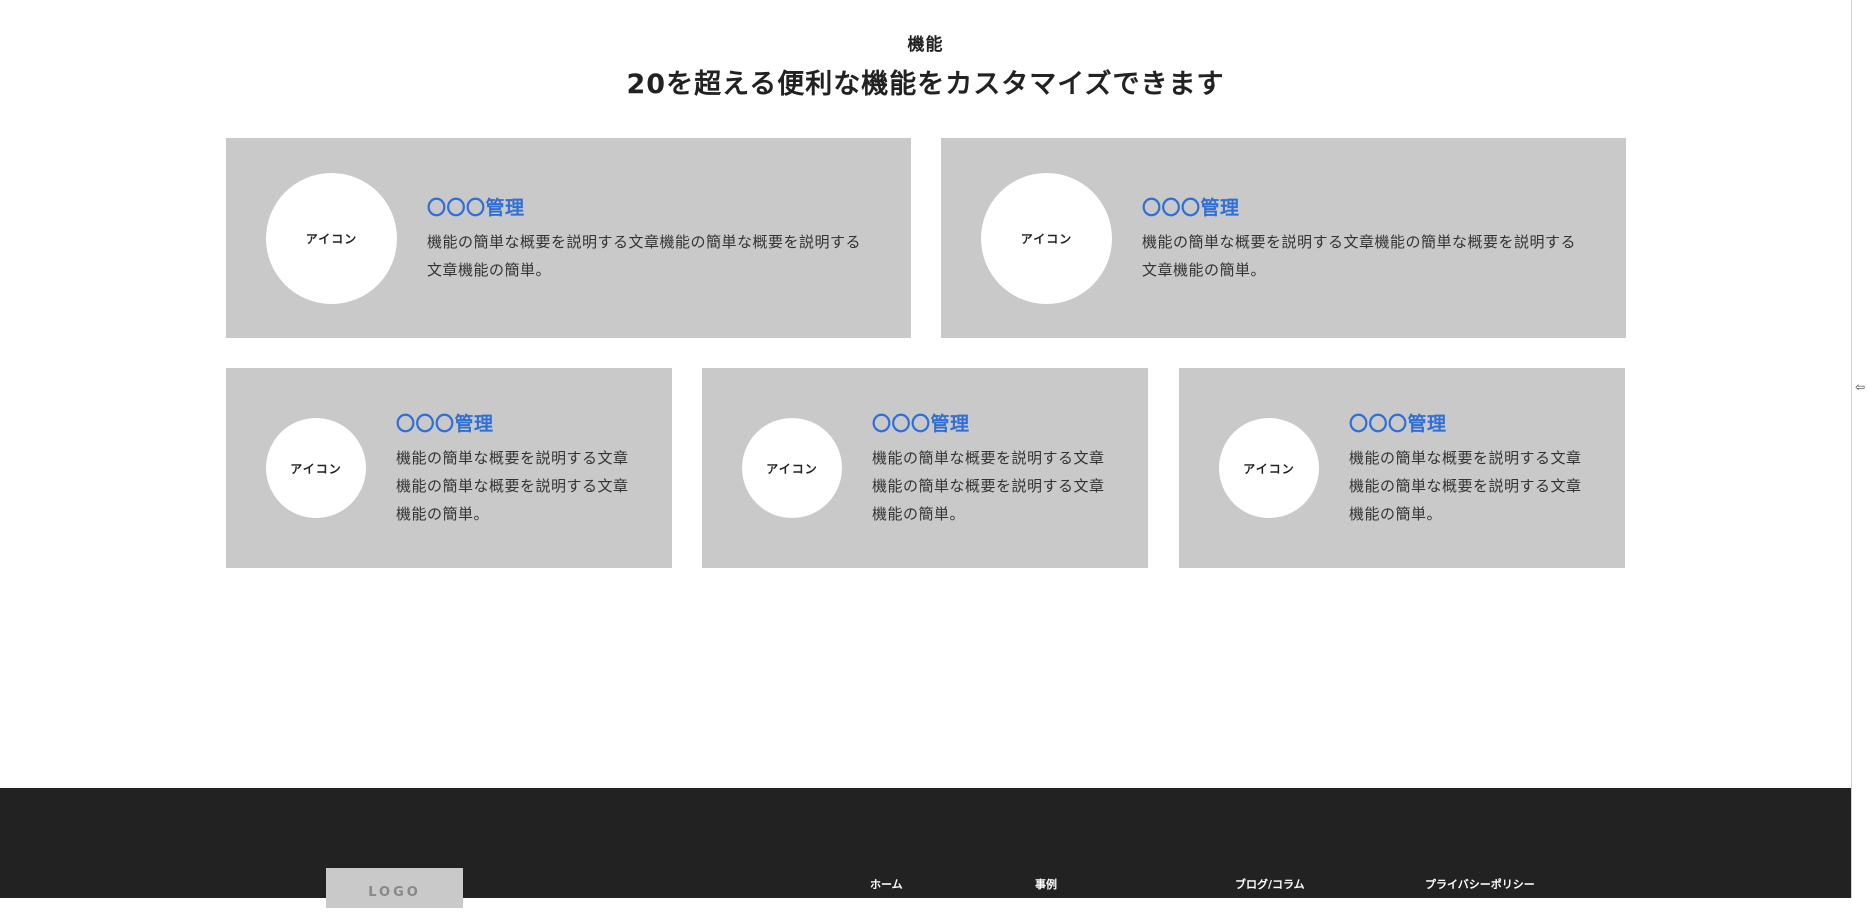 The width and height of the screenshot is (1869, 918). I want to click on footer-link-privacy: プライバシーポリシー, so click(1480, 884).